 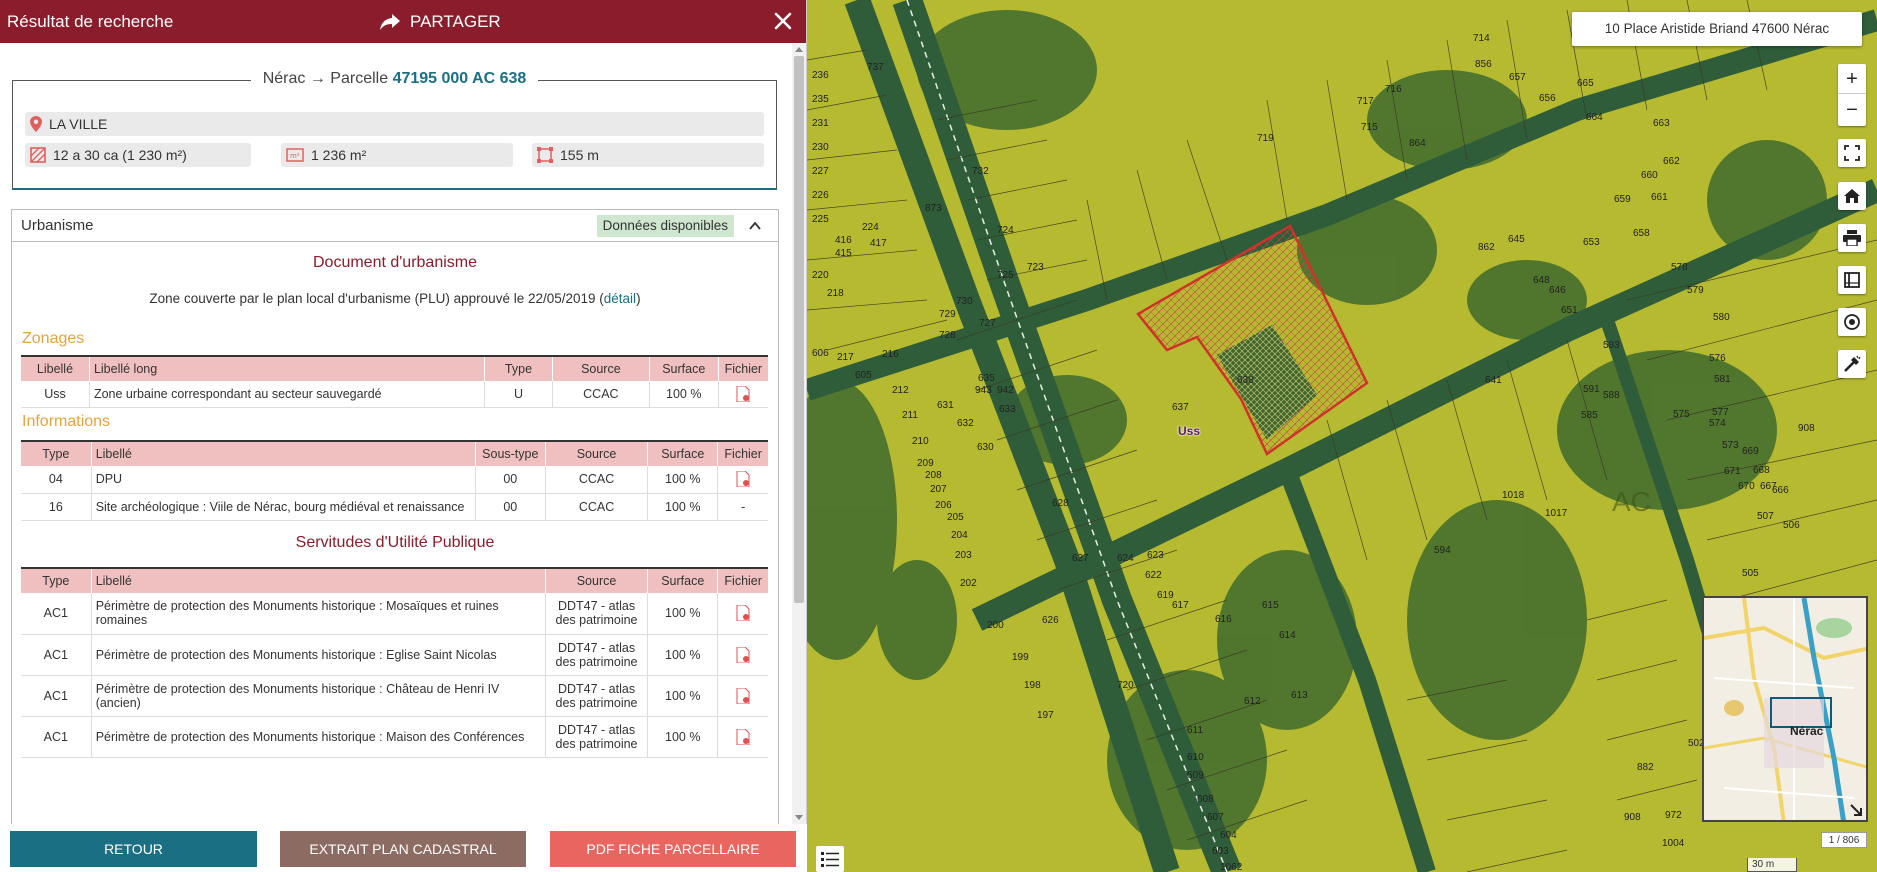 I want to click on parcel-number-label: 648, so click(x=1541, y=280).